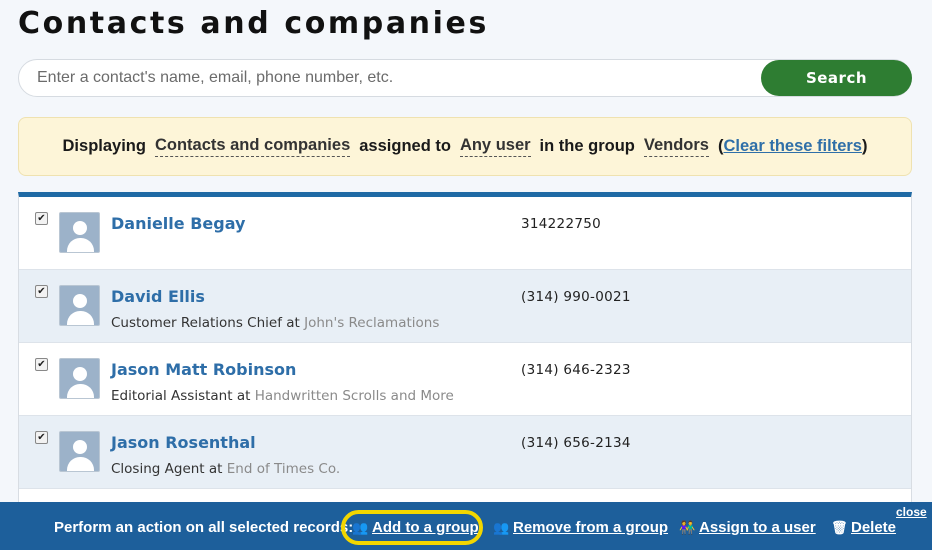 The height and width of the screenshot is (550, 932). What do you see at coordinates (372, 323) in the screenshot?
I see `contact-company: John's Reclamations` at bounding box center [372, 323].